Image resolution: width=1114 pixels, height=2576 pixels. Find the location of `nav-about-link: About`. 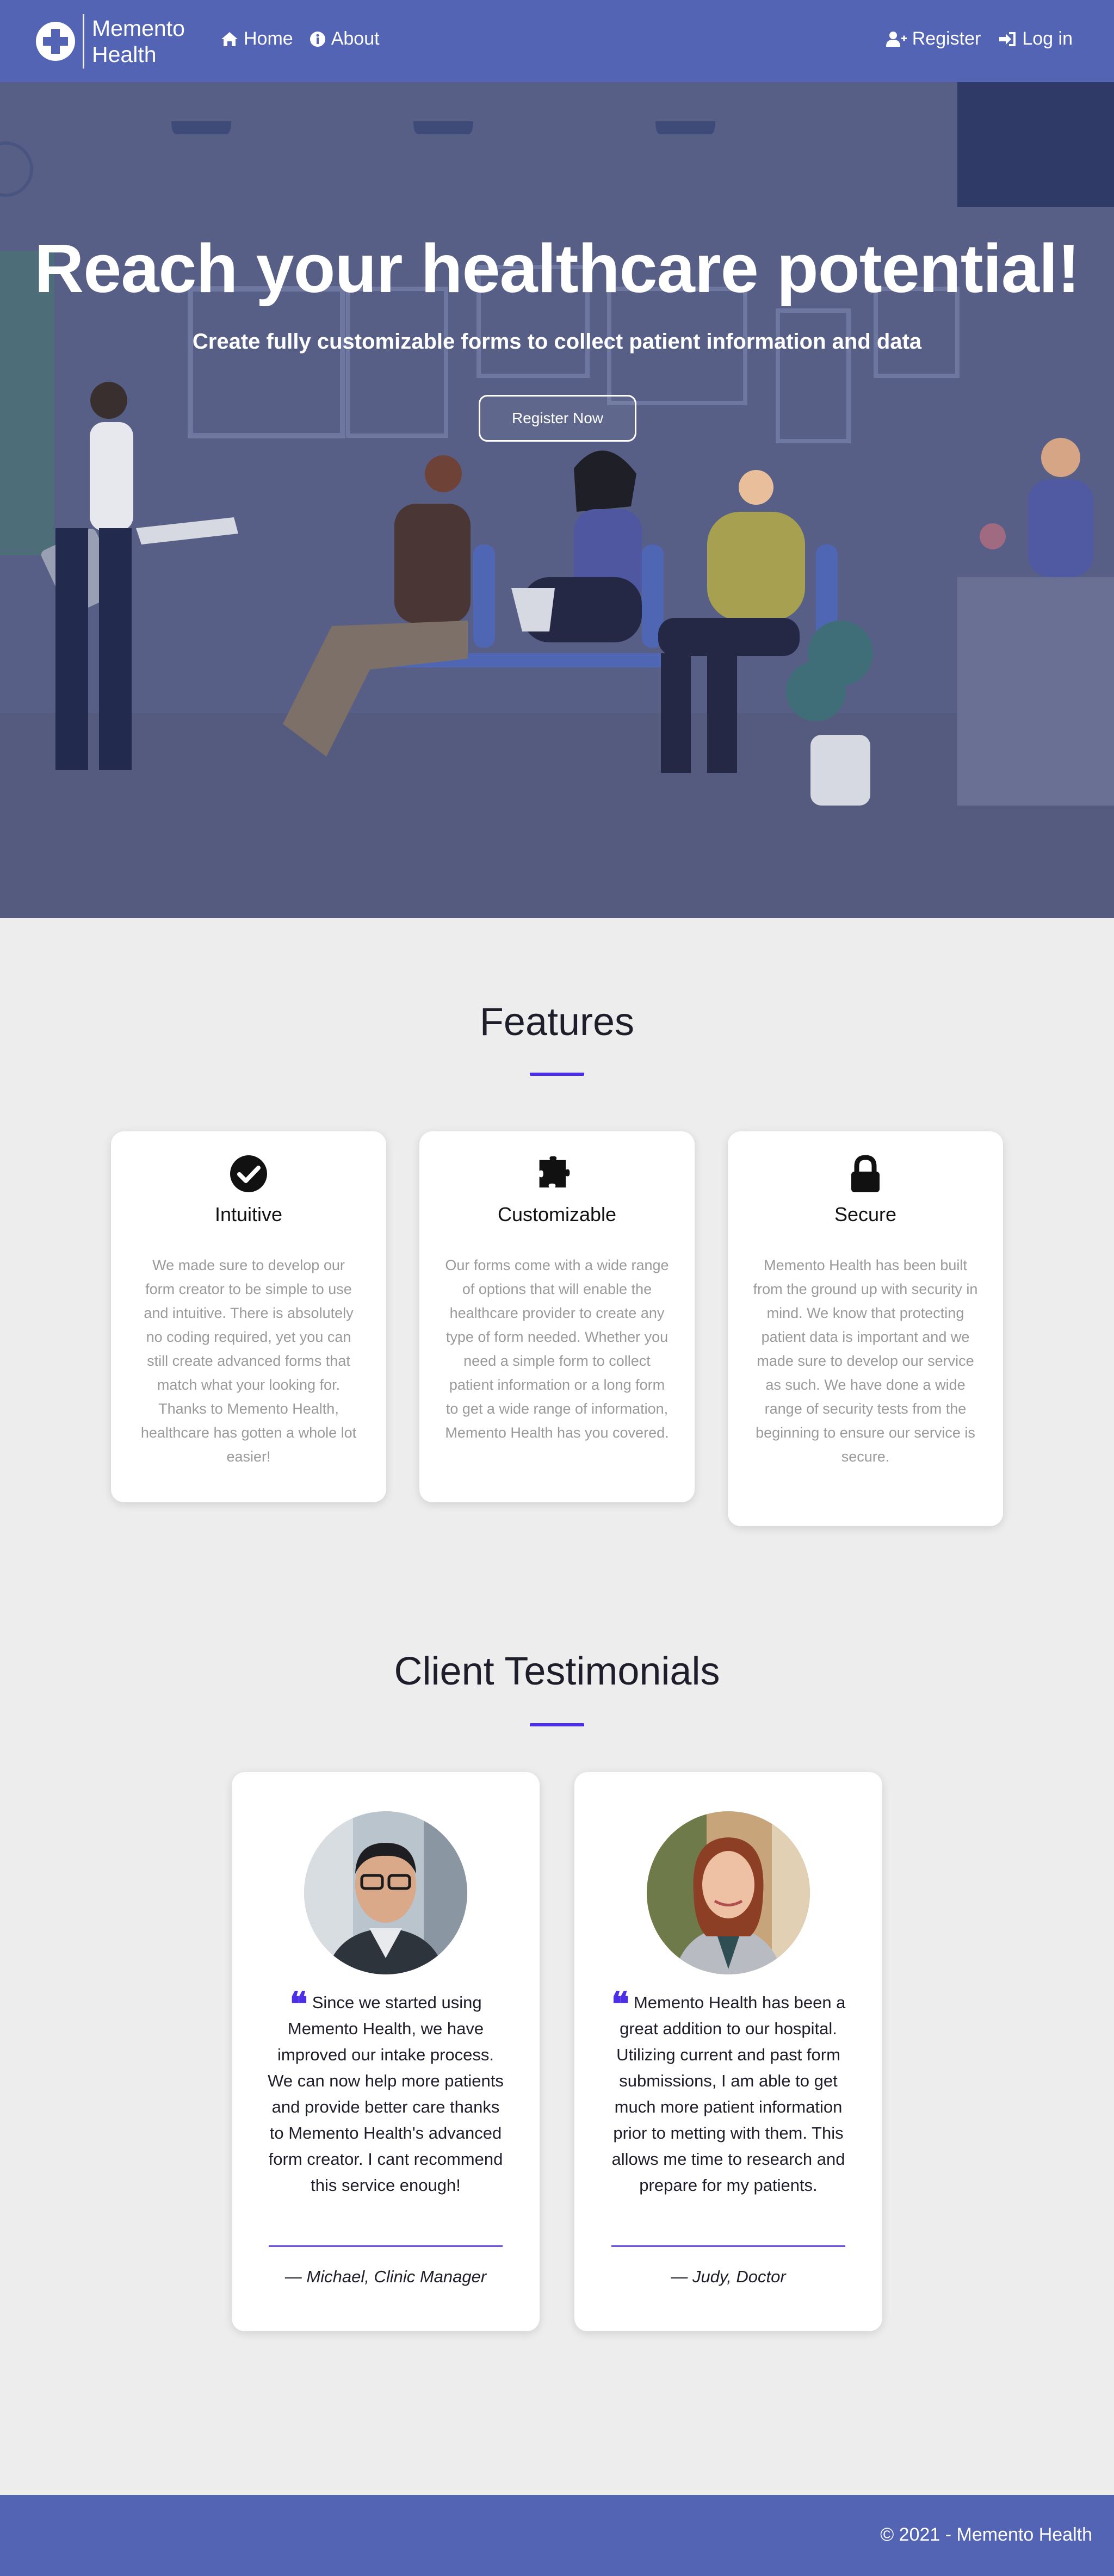

nav-about-link: About is located at coordinates (345, 38).